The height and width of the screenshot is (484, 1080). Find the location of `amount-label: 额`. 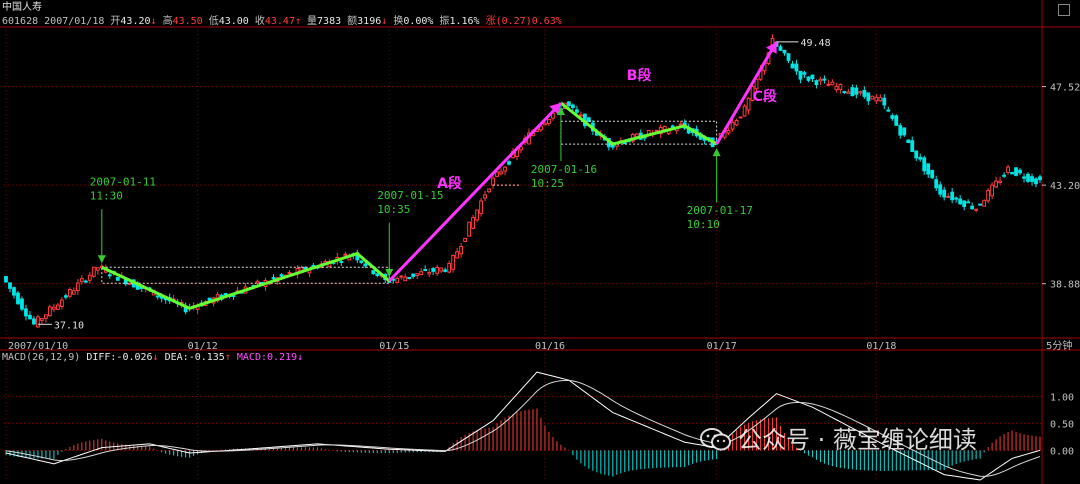

amount-label: 额 is located at coordinates (352, 21).